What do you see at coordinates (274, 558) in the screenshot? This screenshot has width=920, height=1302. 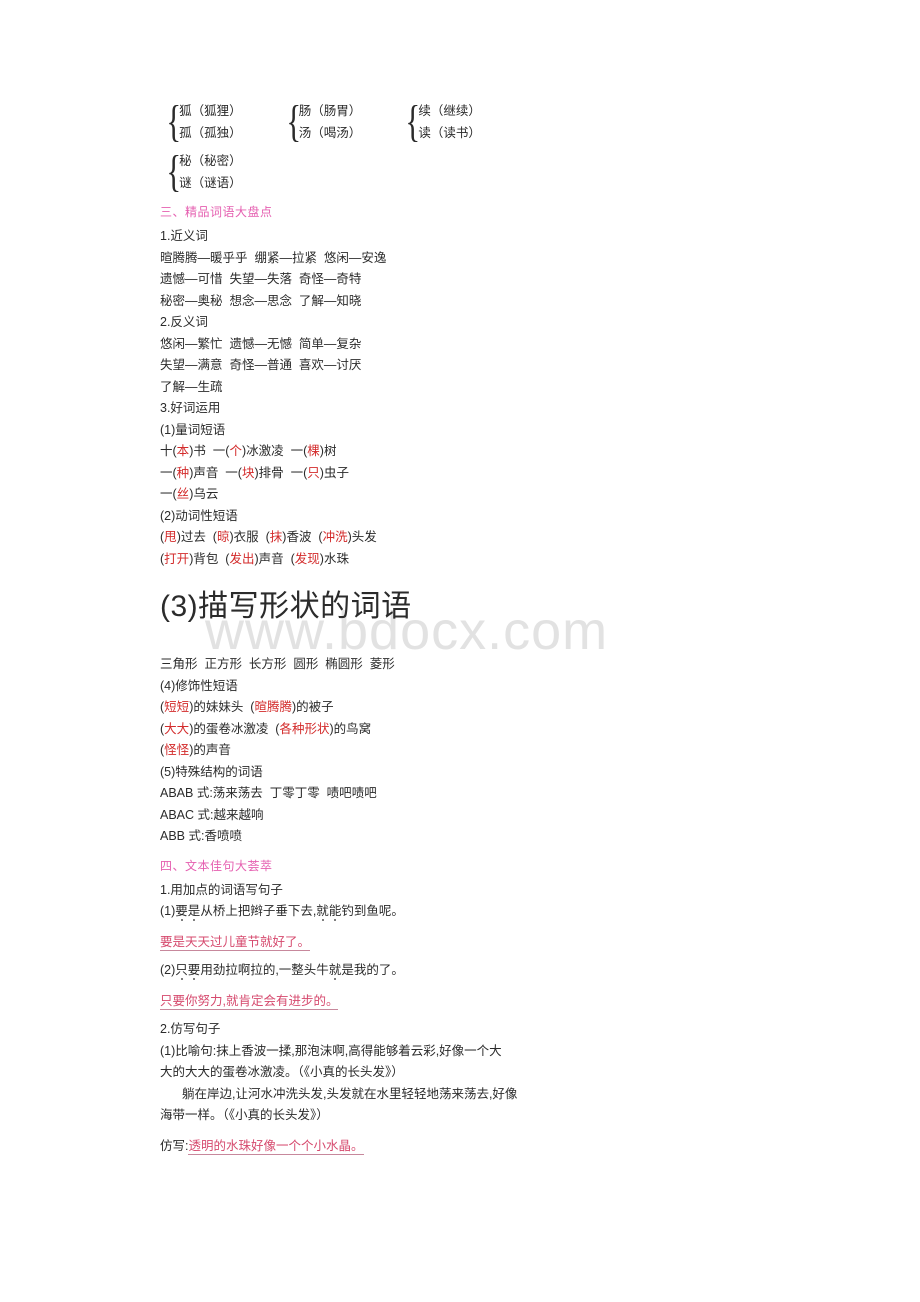 I see `plain-text: )声音 (` at bounding box center [274, 558].